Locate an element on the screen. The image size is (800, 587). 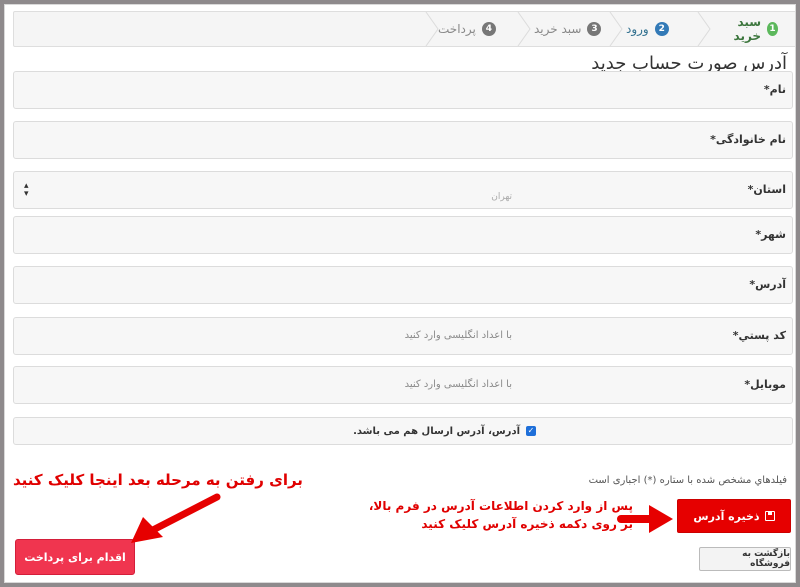
step-chevron-icon is located at coordinates (432, 29).